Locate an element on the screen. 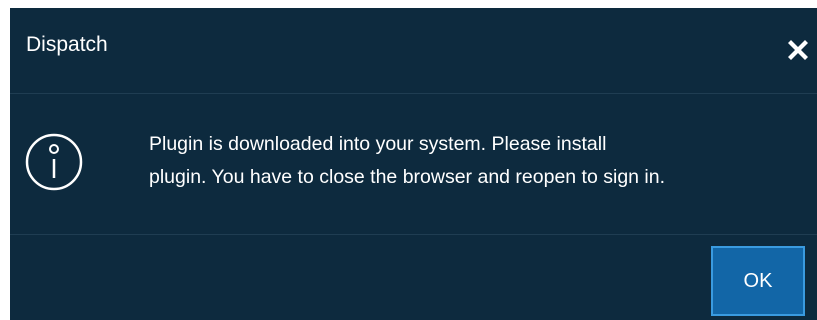 The image size is (817, 320). close-icon is located at coordinates (798, 50).